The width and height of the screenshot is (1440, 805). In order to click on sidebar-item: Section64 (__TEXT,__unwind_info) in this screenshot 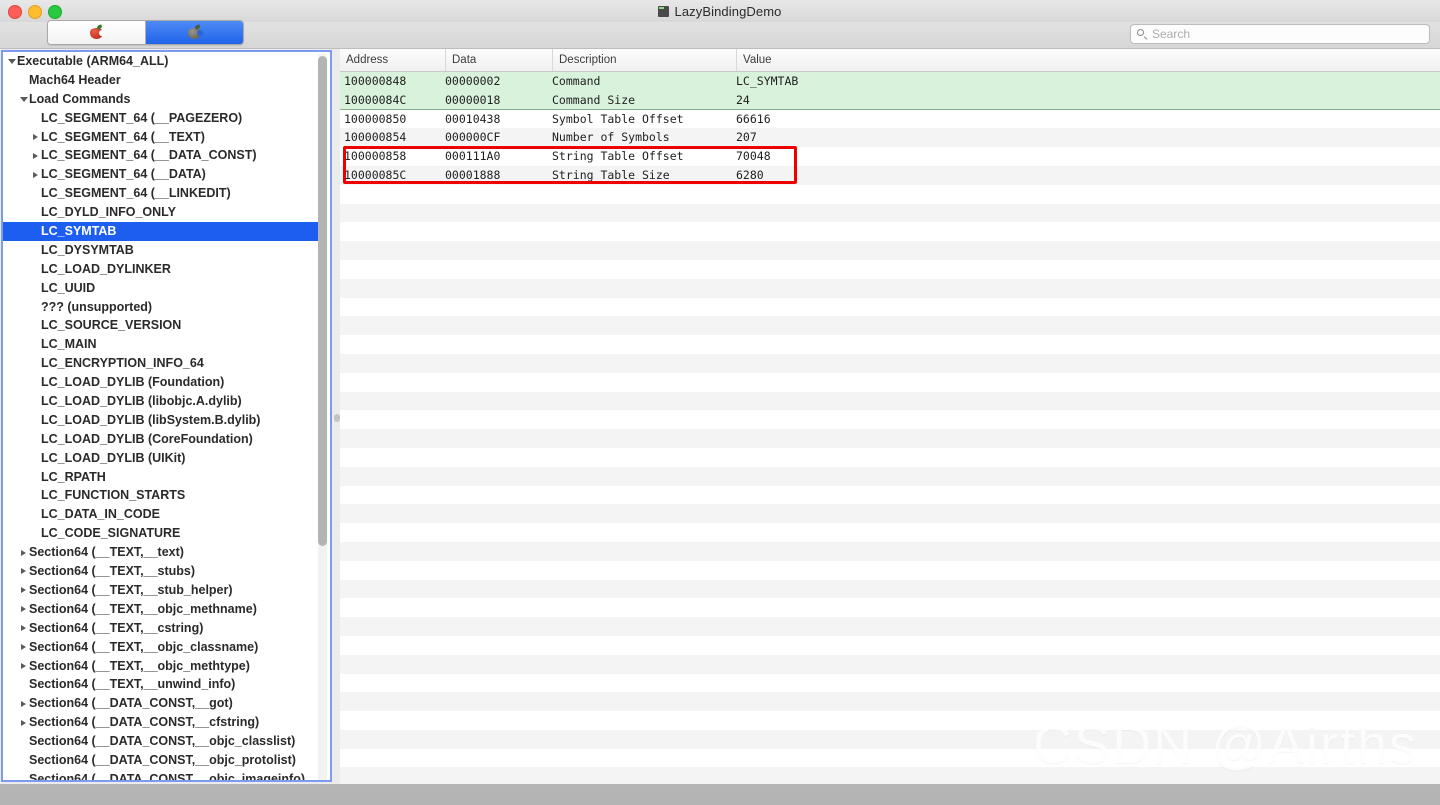, I will do `click(161, 684)`.